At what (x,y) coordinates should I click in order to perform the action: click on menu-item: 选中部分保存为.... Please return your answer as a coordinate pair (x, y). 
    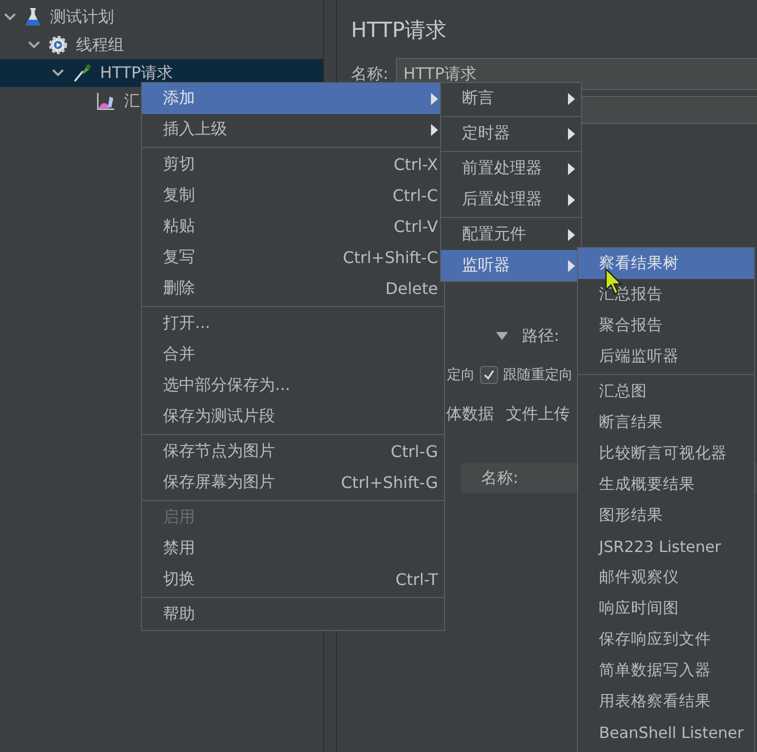
    Looking at the image, I should click on (293, 385).